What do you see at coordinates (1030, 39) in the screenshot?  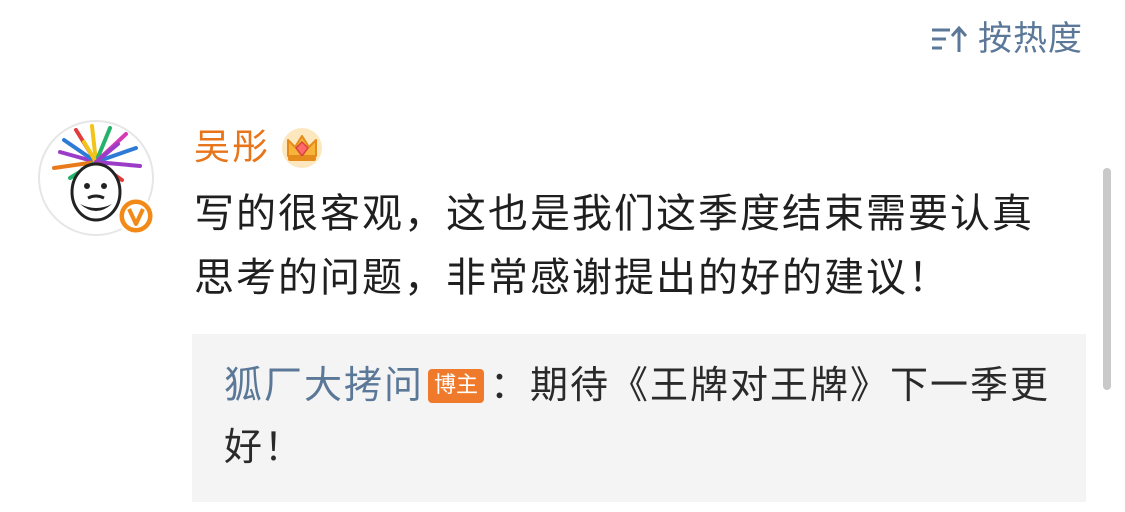 I see `sort-label: 按热度` at bounding box center [1030, 39].